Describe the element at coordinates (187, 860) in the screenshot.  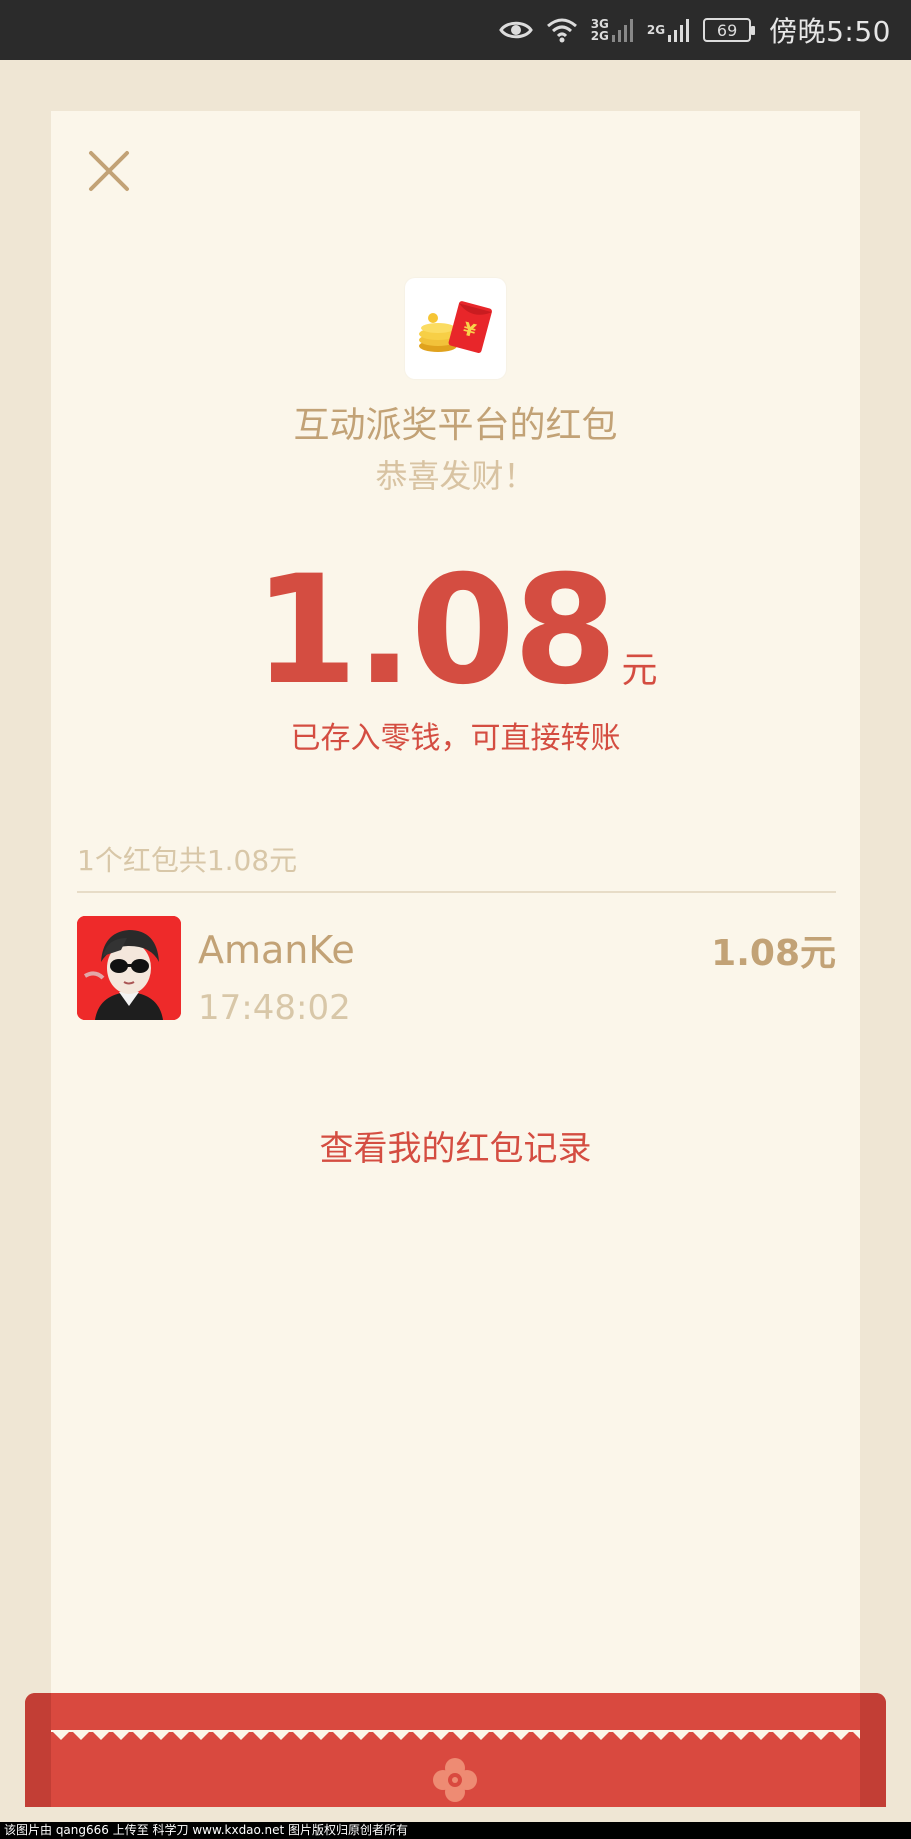
I see `envelope-summary: 1个红包共1.08元` at that location.